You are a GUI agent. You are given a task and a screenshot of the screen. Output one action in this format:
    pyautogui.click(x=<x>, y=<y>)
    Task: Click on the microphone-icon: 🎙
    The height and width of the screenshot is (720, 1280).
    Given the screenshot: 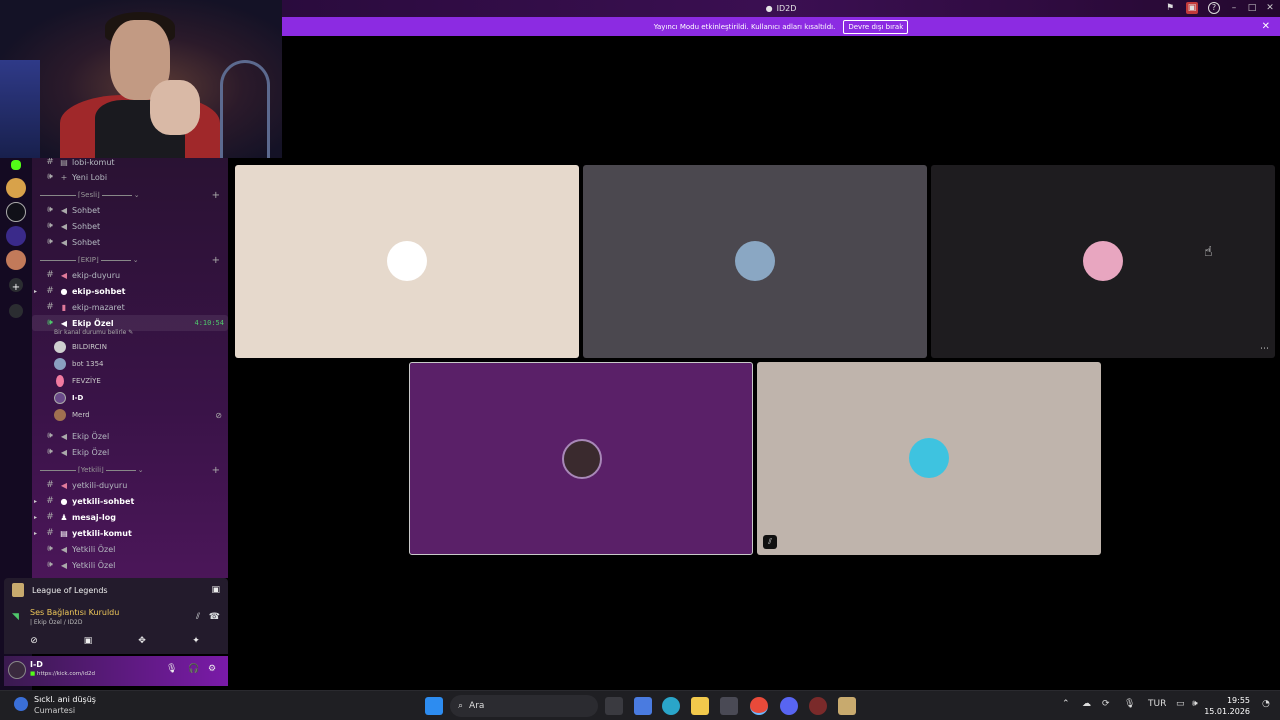 What is the action you would take?
    pyautogui.click(x=171, y=669)
    